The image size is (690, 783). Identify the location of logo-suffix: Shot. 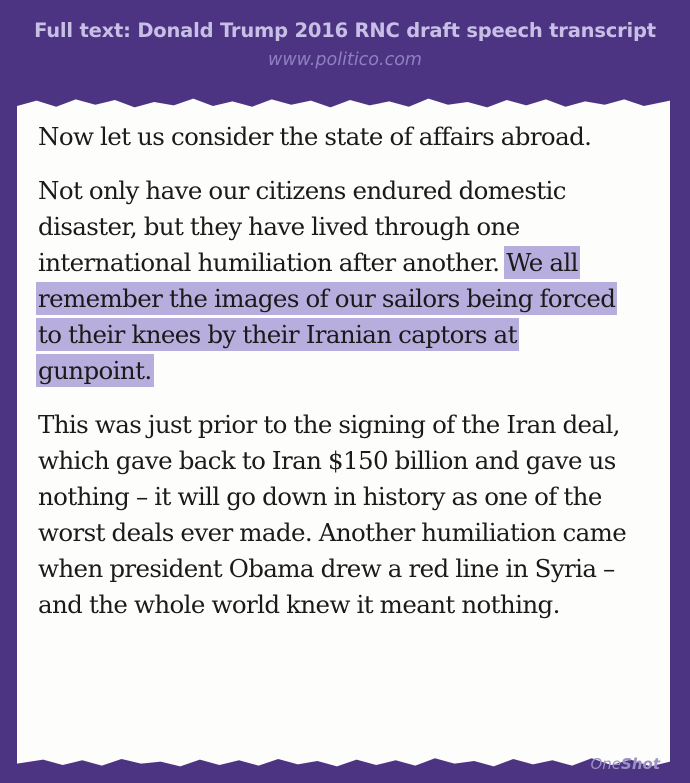
(640, 764).